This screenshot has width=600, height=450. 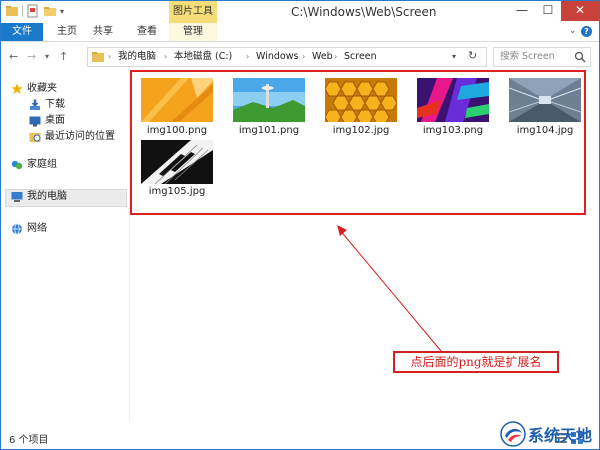 I want to click on computer-icon, so click(x=17, y=197).